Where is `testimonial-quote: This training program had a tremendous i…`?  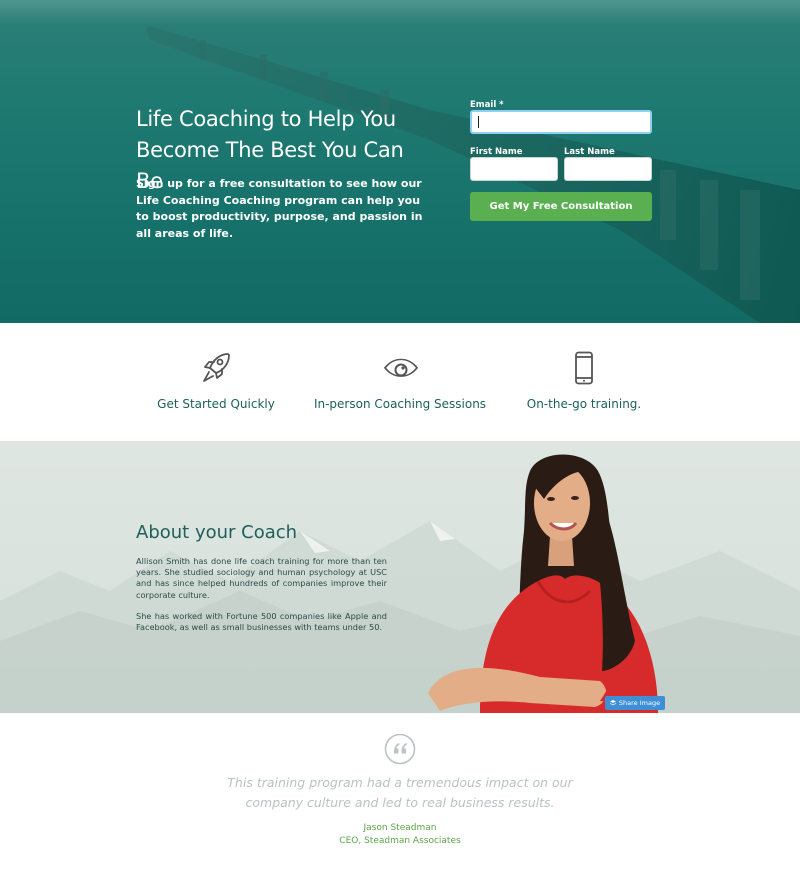
testimonial-quote: This training program had a tremendous i… is located at coordinates (400, 792).